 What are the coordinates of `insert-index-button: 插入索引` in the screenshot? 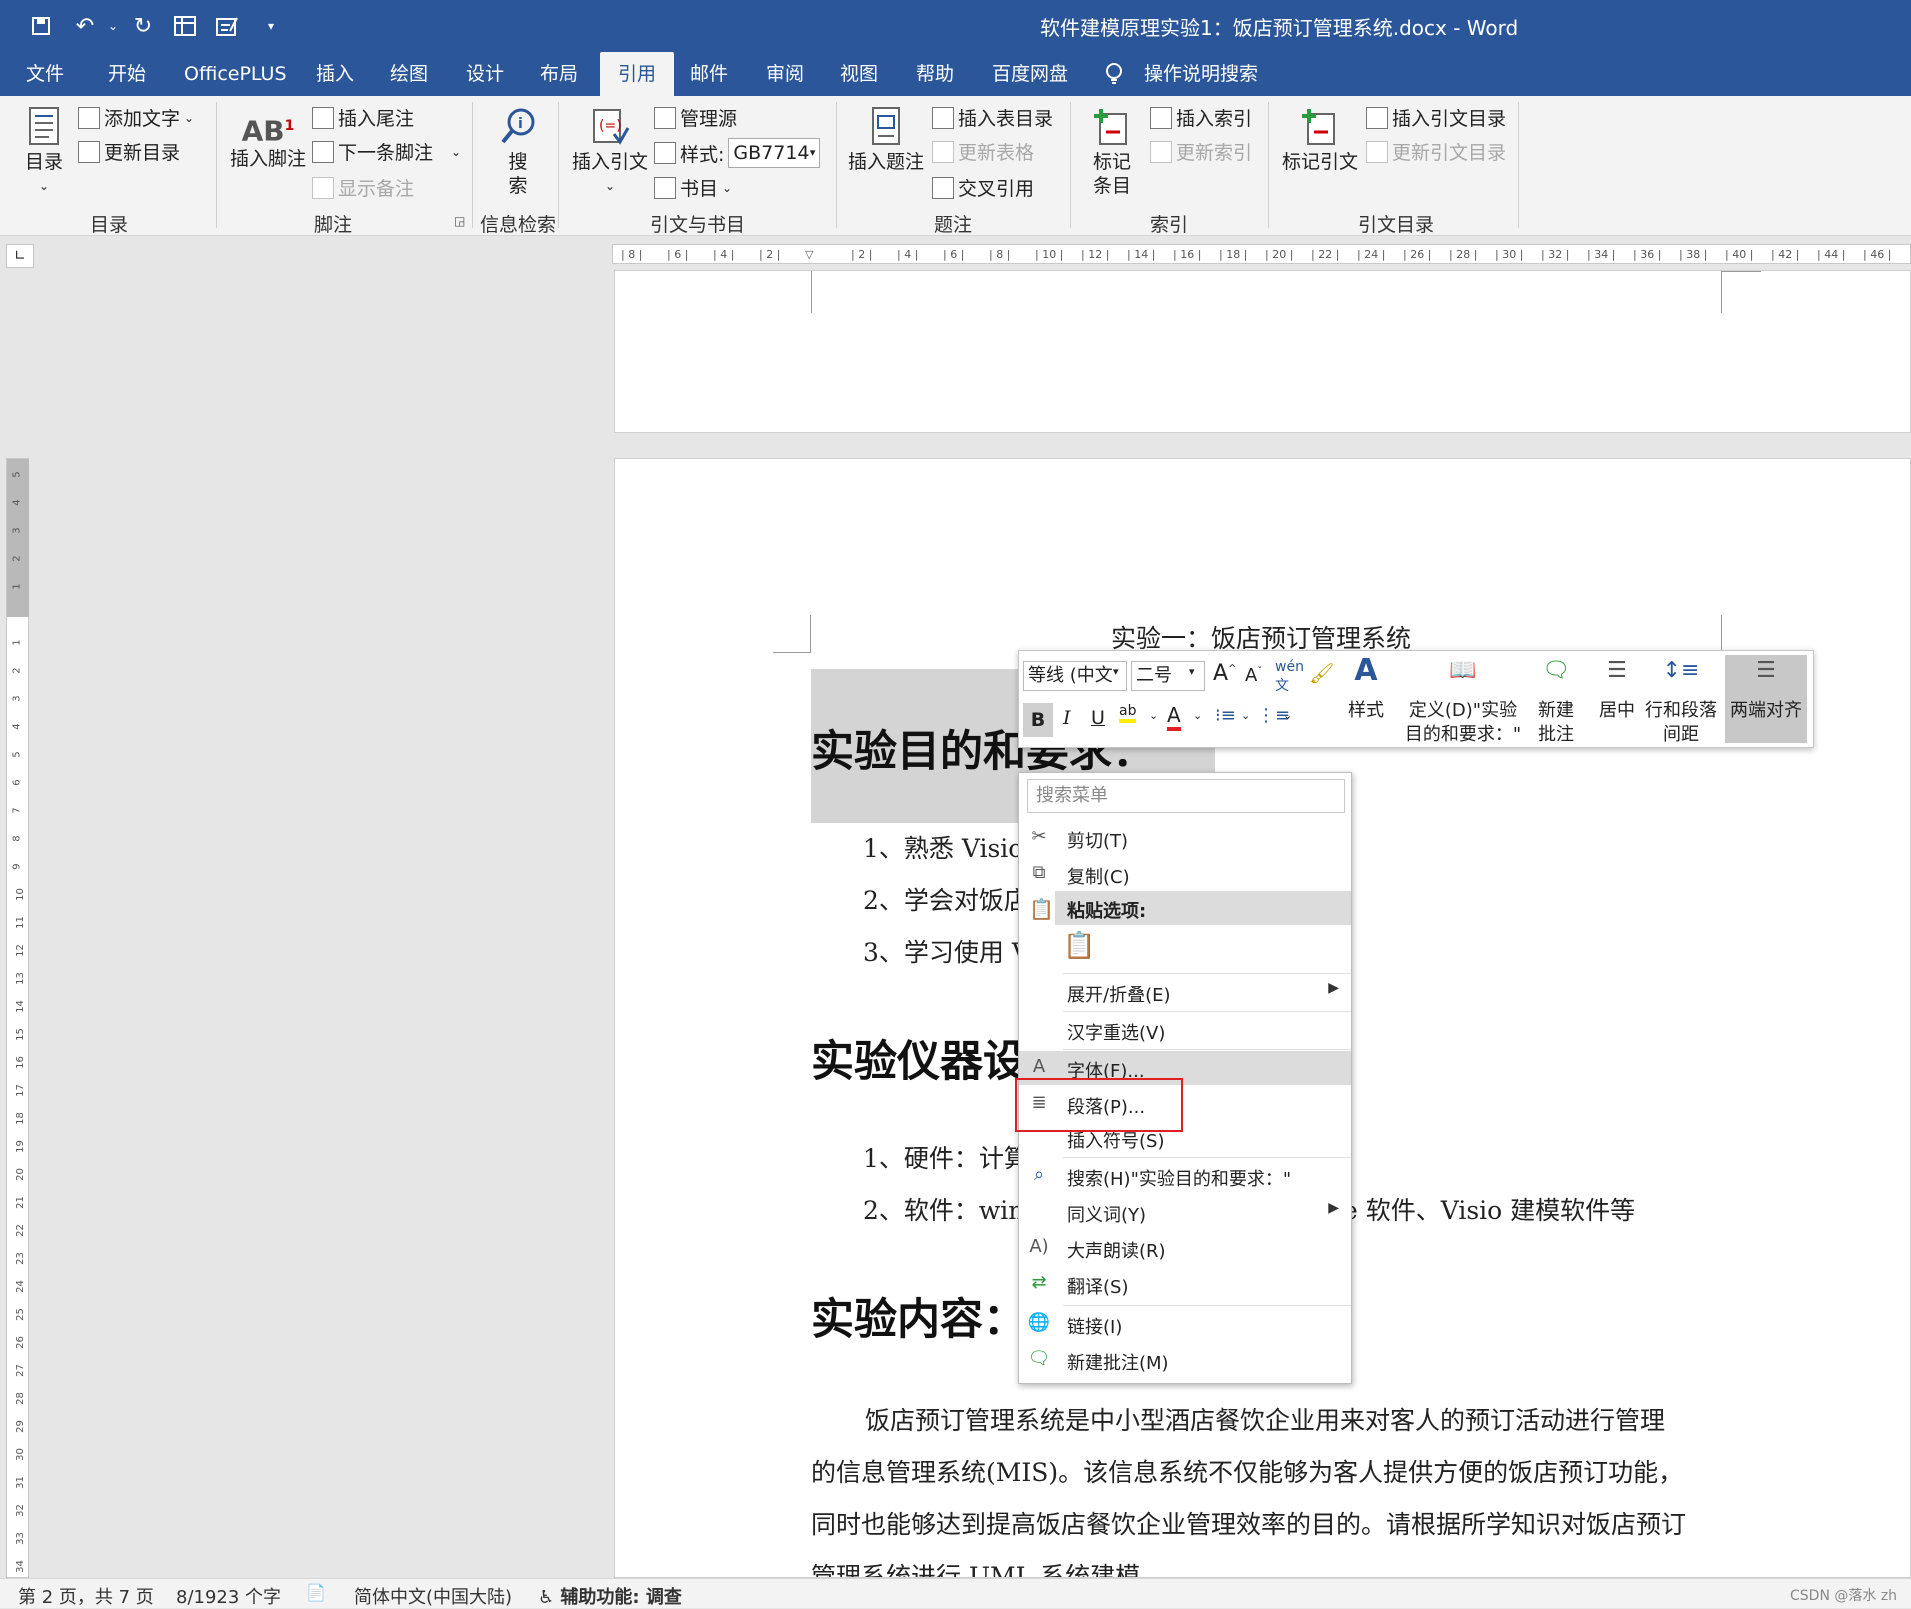 It's located at (1201, 117).